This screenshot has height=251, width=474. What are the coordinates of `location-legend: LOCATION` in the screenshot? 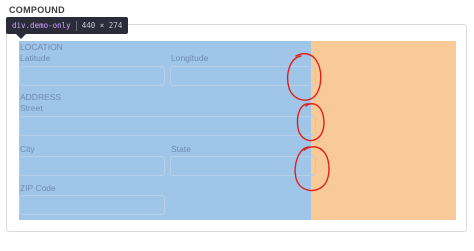 It's located at (41, 47).